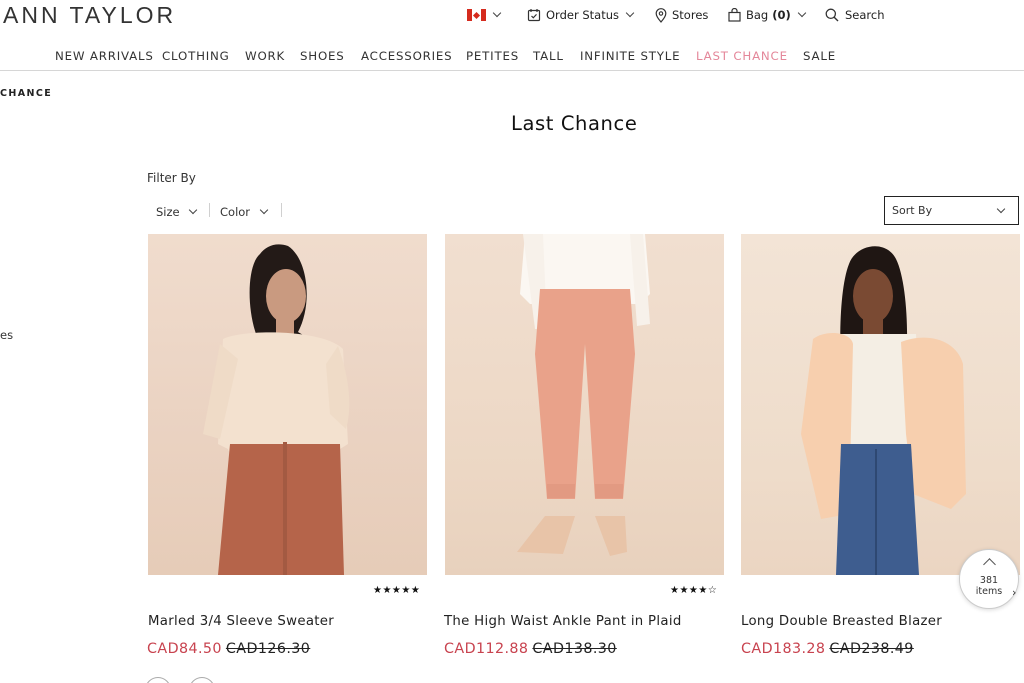  What do you see at coordinates (734, 15) in the screenshot?
I see `shopping-bag-icon` at bounding box center [734, 15].